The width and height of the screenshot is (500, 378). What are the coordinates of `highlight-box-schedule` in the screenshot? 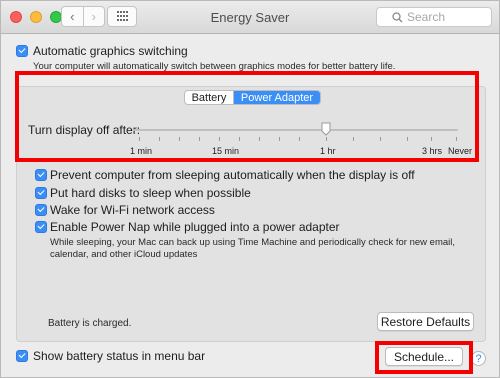 It's located at (424, 357).